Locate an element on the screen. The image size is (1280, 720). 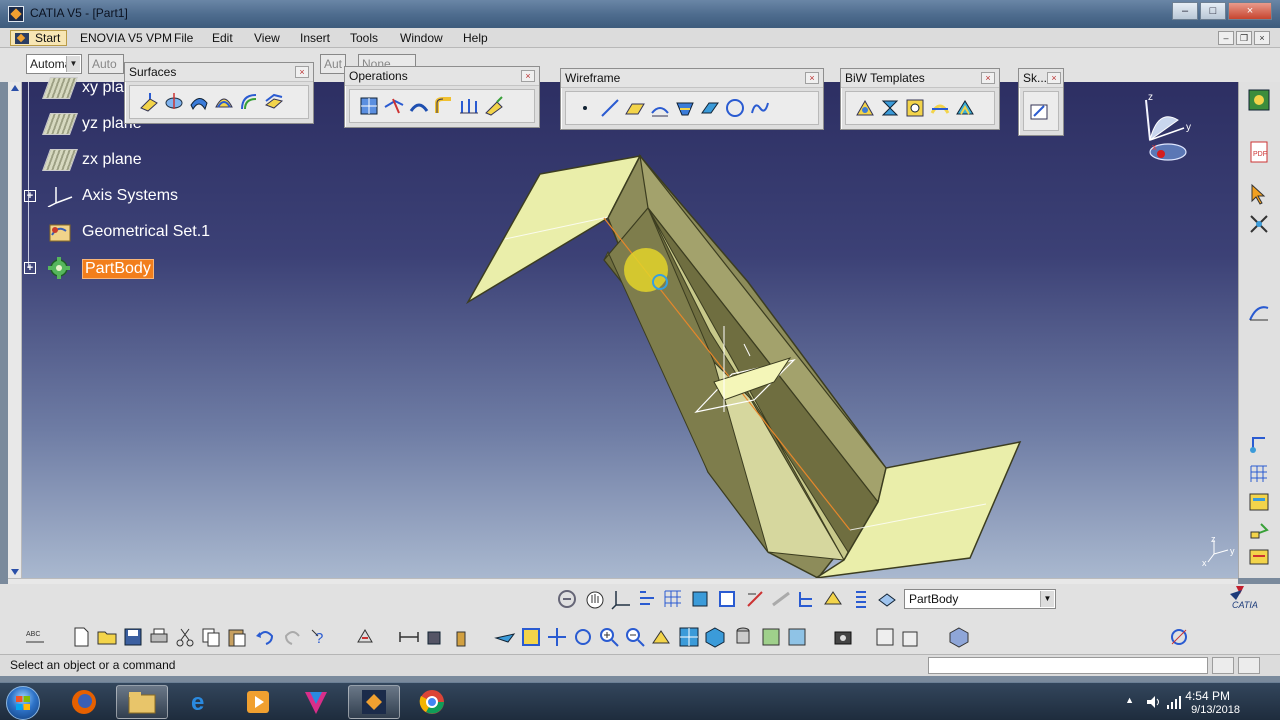
internet-explorer-taskbar-icon: e is located at coordinates (200, 702).